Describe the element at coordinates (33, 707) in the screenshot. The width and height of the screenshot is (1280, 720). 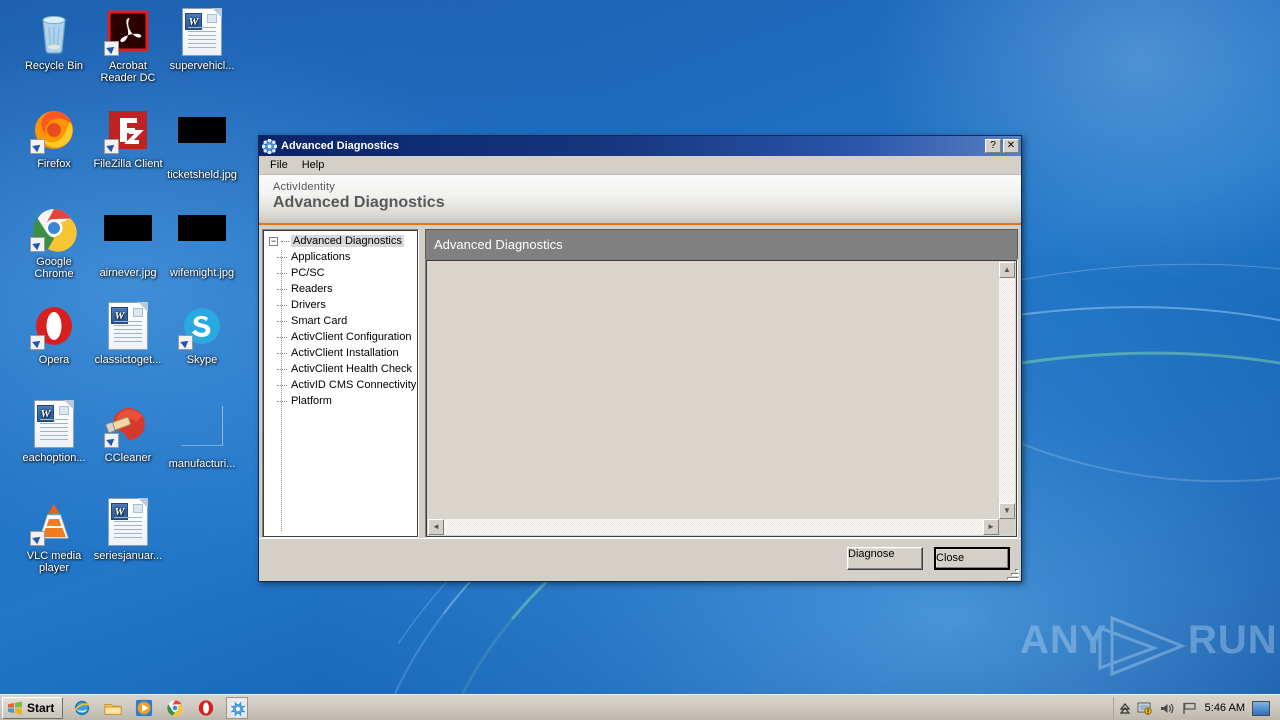
I see `start-button: Start` at that location.